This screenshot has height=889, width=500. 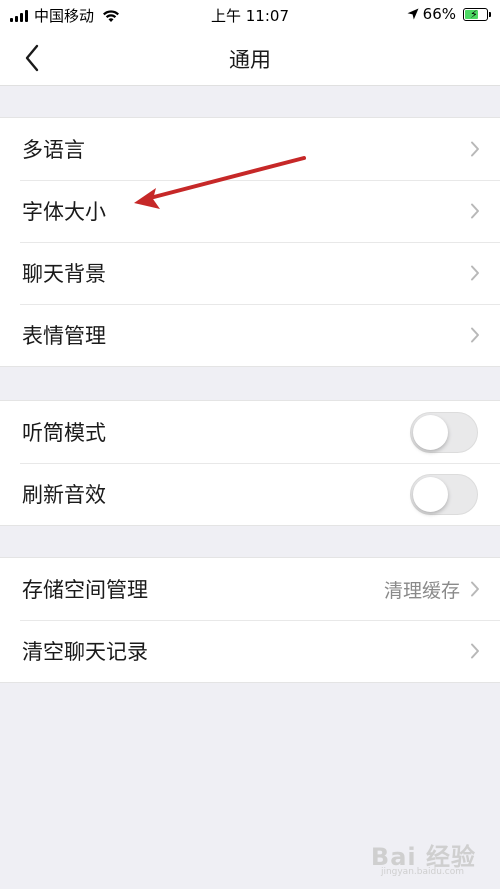 I want to click on battery-charging-icon: ⚡, so click(x=477, y=14).